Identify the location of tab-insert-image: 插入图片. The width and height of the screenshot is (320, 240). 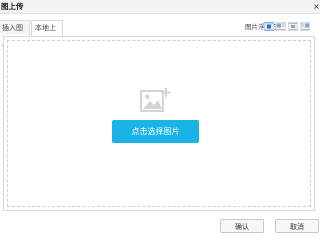
(15, 33).